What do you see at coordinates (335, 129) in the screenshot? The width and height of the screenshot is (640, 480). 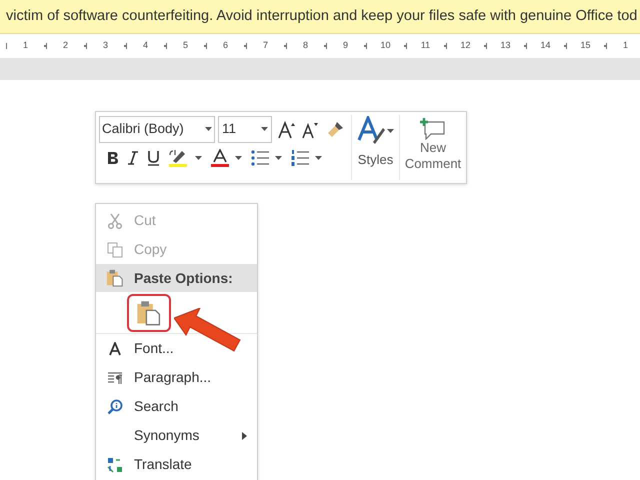 I see `format-painter-icon` at bounding box center [335, 129].